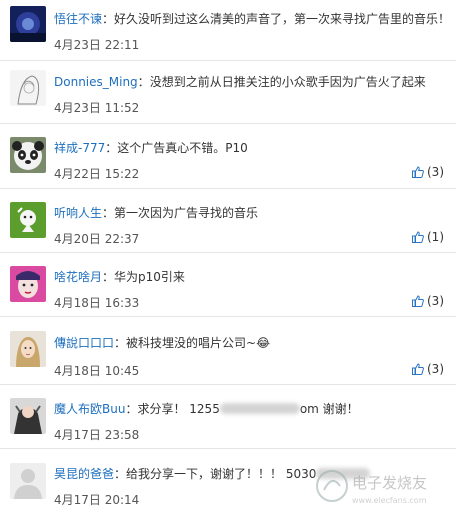 The width and height of the screenshot is (456, 515). I want to click on comment-text: 第一次因为广告寻找的音乐, so click(186, 213).